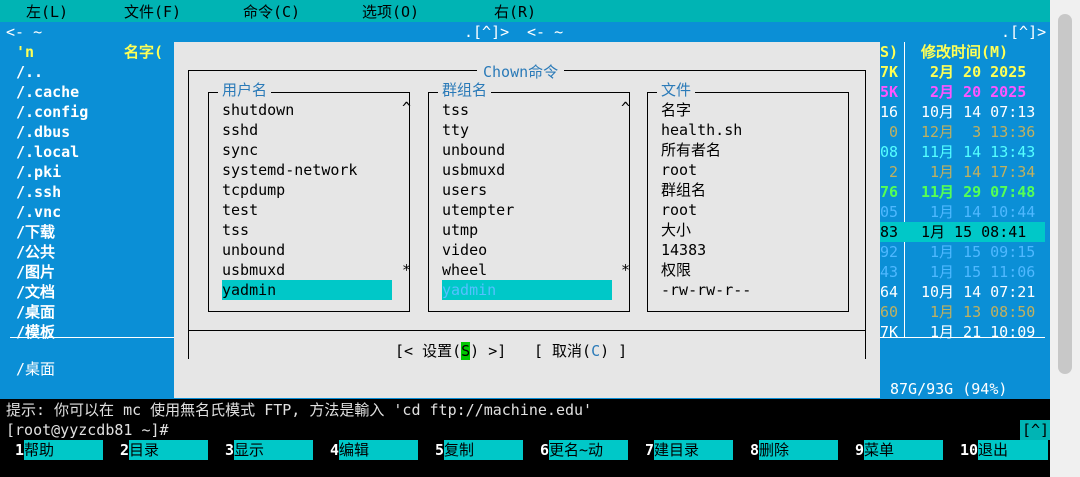 This screenshot has height=477, width=1080. I want to click on dialog-button-separator, so click(527, 330).